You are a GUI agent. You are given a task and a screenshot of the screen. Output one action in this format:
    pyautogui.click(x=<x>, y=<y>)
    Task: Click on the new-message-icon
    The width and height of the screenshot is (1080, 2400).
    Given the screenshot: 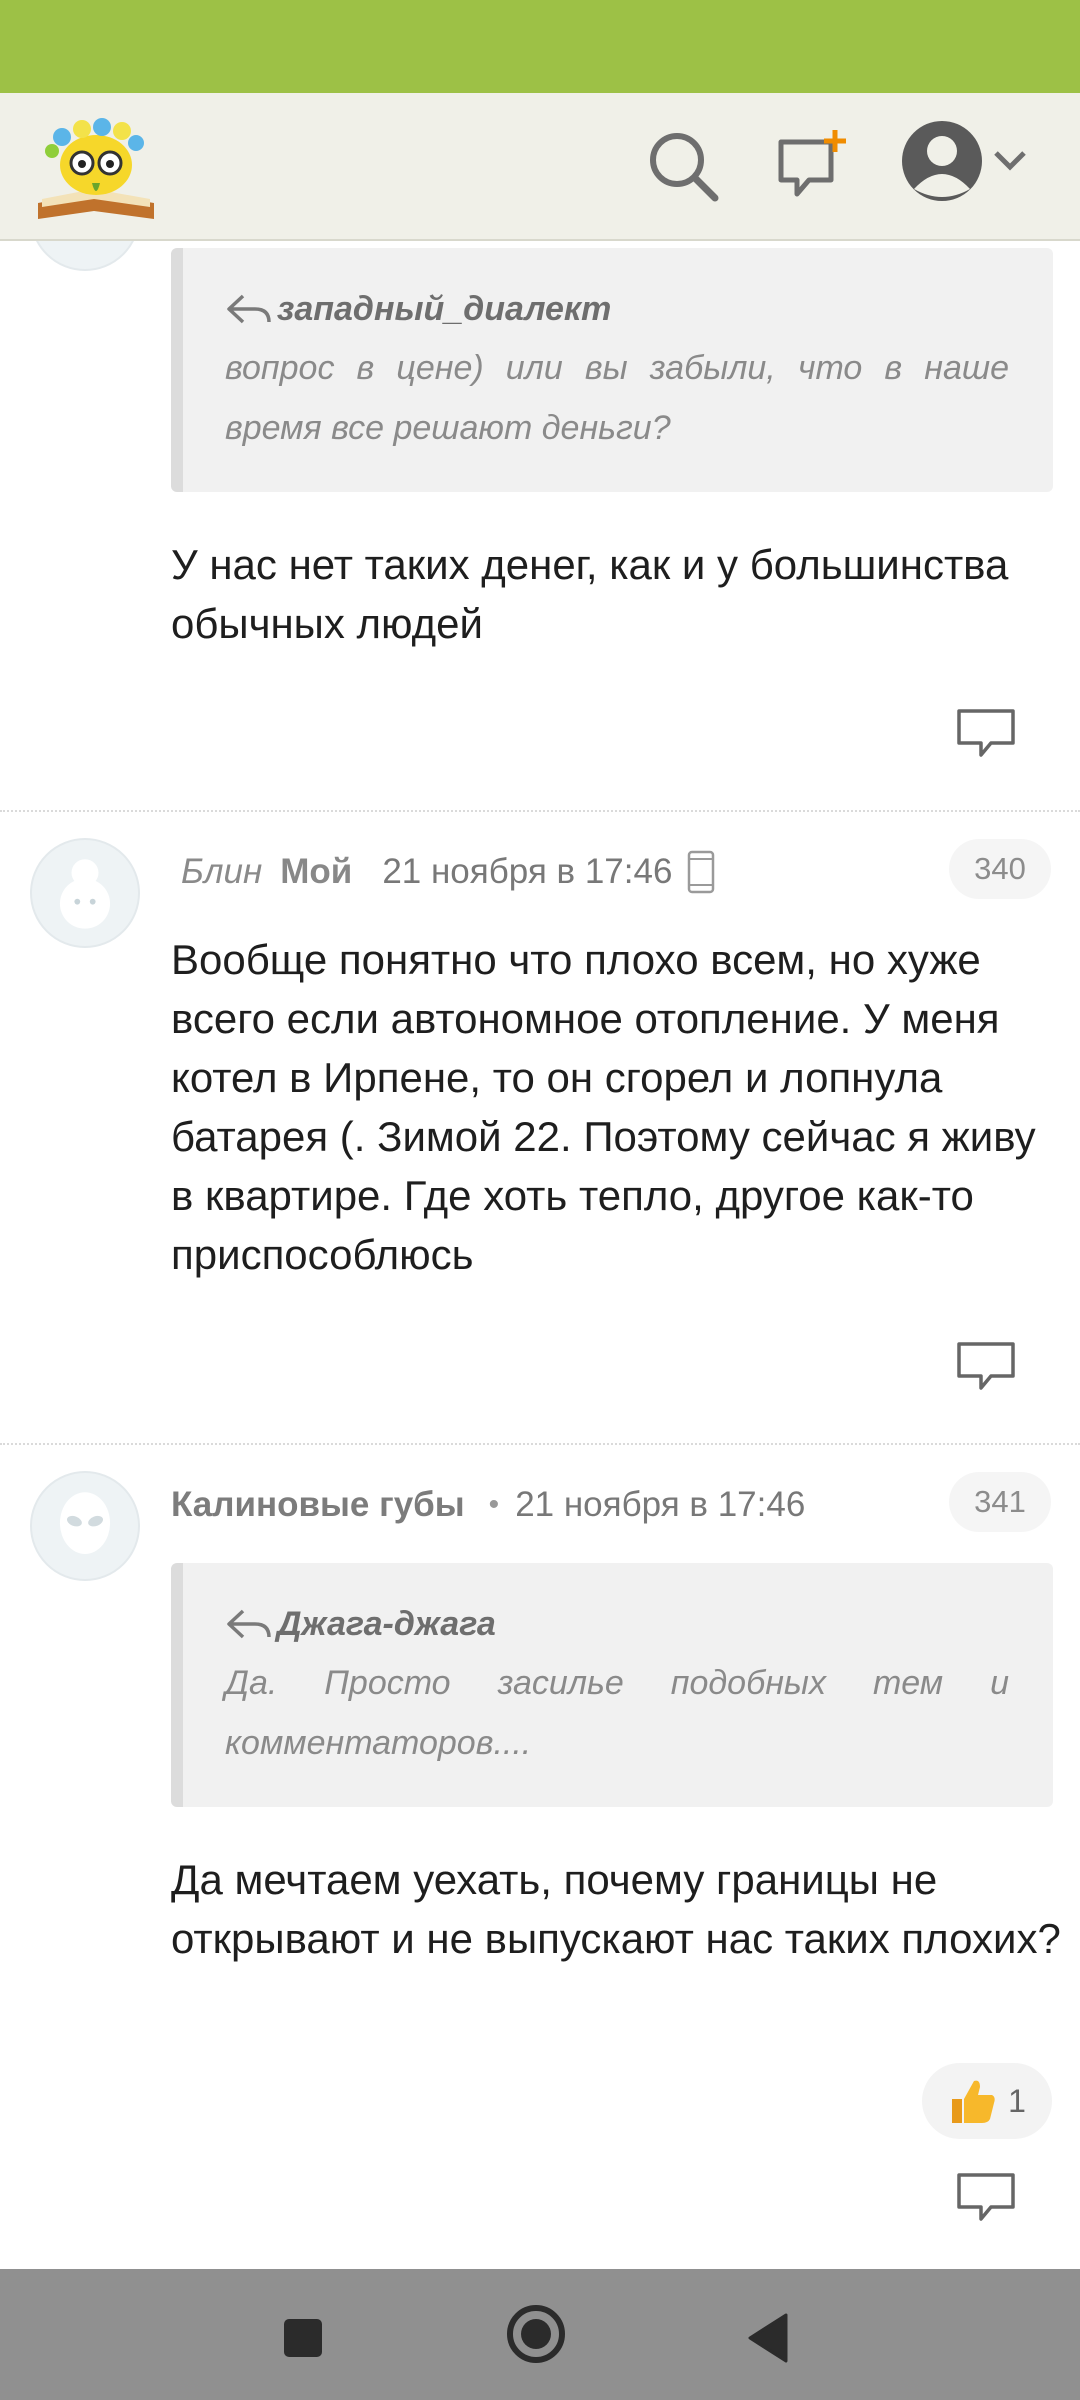 What is the action you would take?
    pyautogui.click(x=813, y=166)
    